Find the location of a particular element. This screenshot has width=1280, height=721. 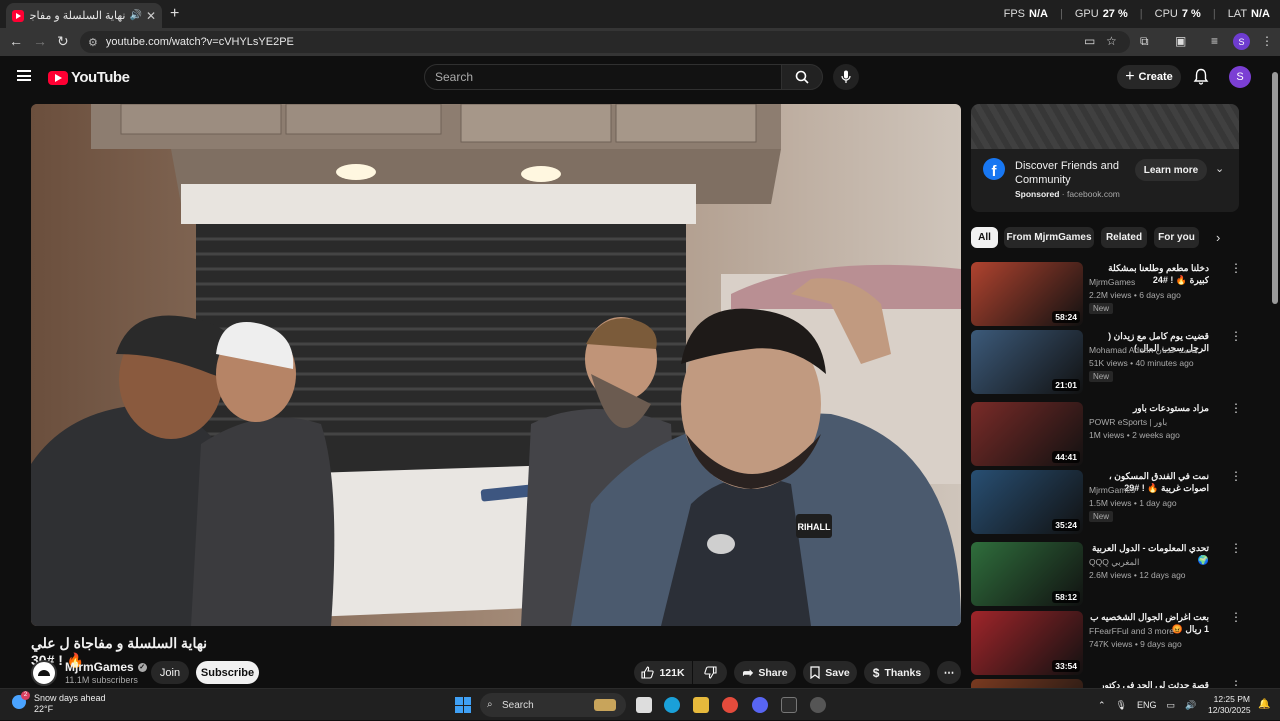

save-button: Save is located at coordinates (830, 672).